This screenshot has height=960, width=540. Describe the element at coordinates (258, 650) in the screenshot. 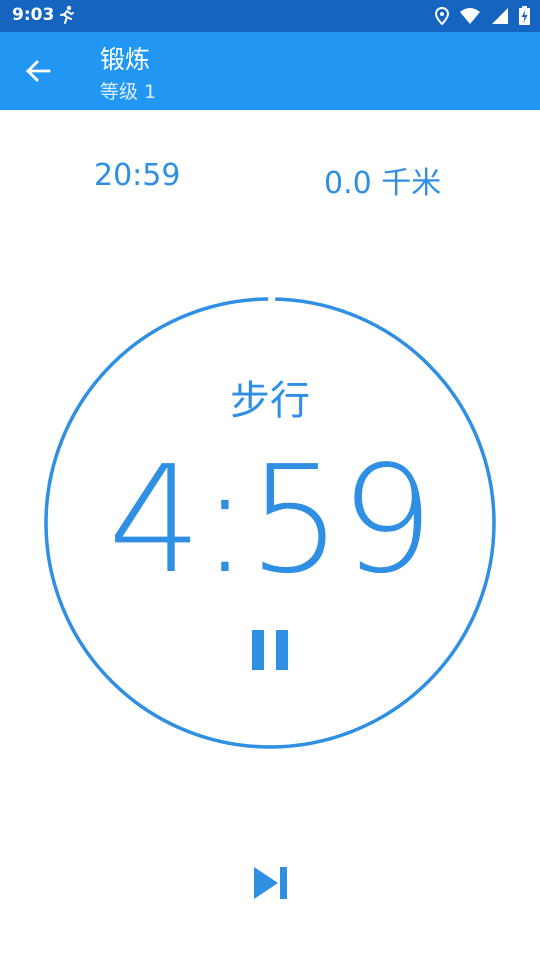

I see `pause-icon` at that location.